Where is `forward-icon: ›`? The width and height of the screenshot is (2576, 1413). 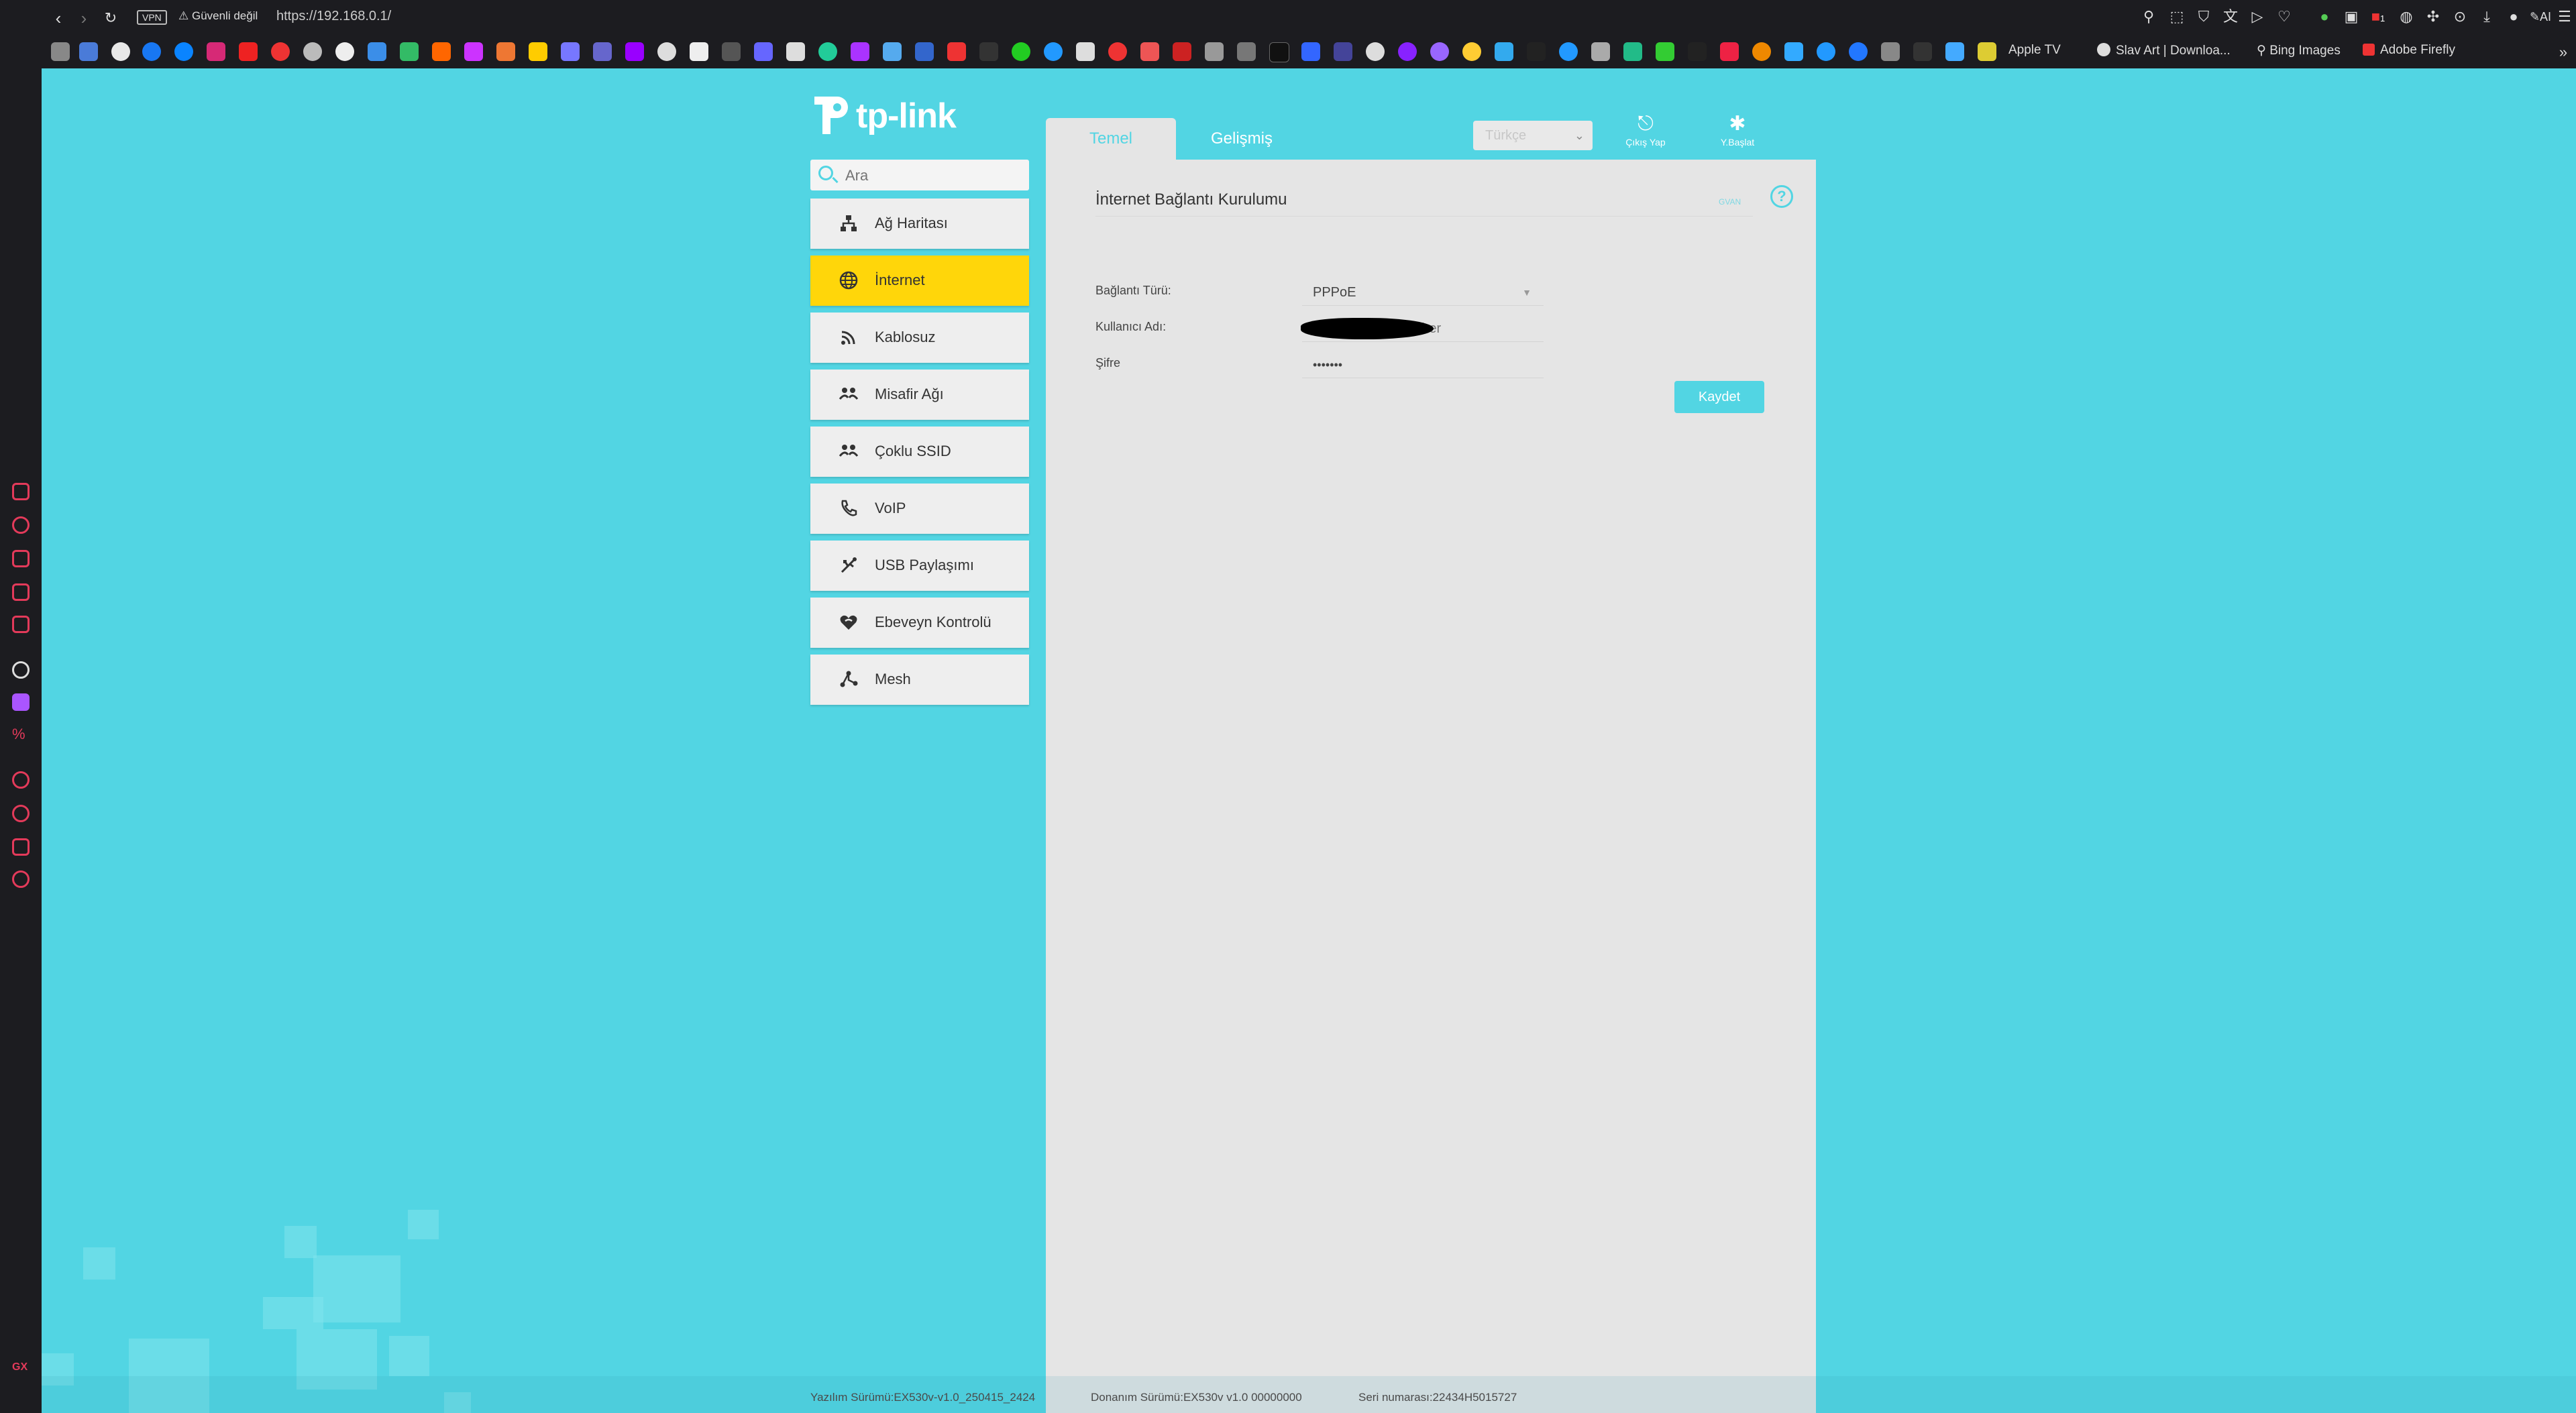
forward-icon: › is located at coordinates (84, 18).